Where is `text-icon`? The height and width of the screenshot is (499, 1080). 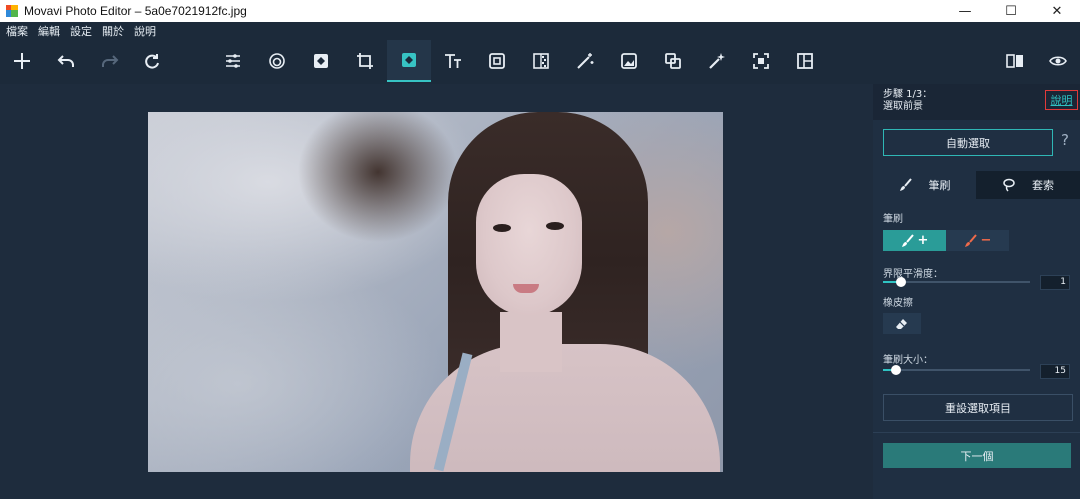
text-icon is located at coordinates (453, 61).